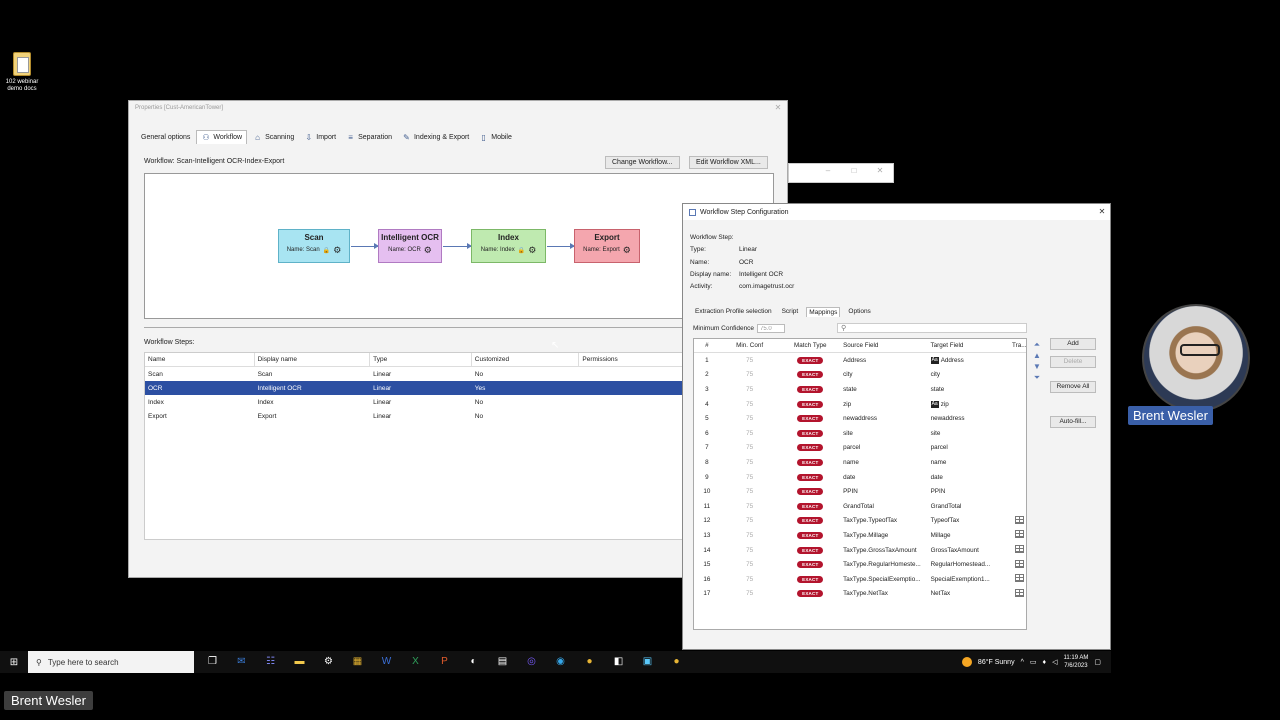 Image resolution: width=1280 pixels, height=720 pixels. What do you see at coordinates (386, 662) in the screenshot?
I see `word-icon: W` at bounding box center [386, 662].